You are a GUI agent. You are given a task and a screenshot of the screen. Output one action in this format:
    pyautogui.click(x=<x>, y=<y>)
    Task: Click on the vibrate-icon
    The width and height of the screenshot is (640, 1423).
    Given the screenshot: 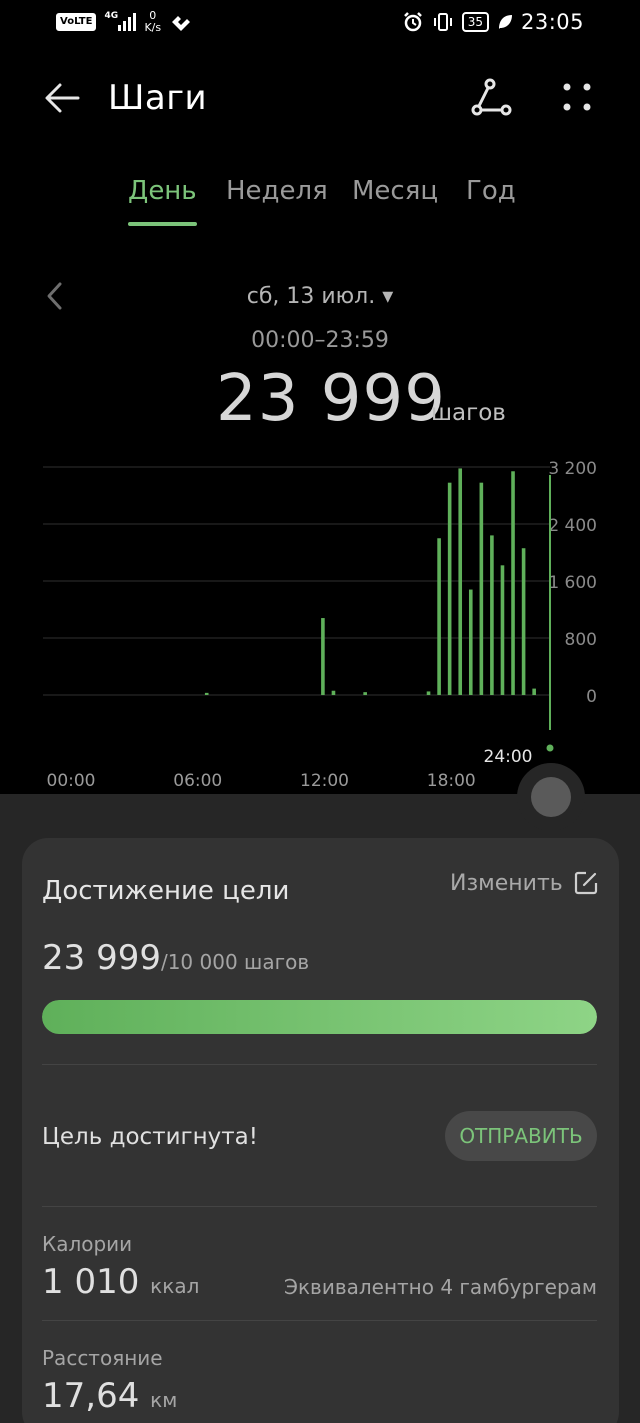 What is the action you would take?
    pyautogui.click(x=442, y=22)
    